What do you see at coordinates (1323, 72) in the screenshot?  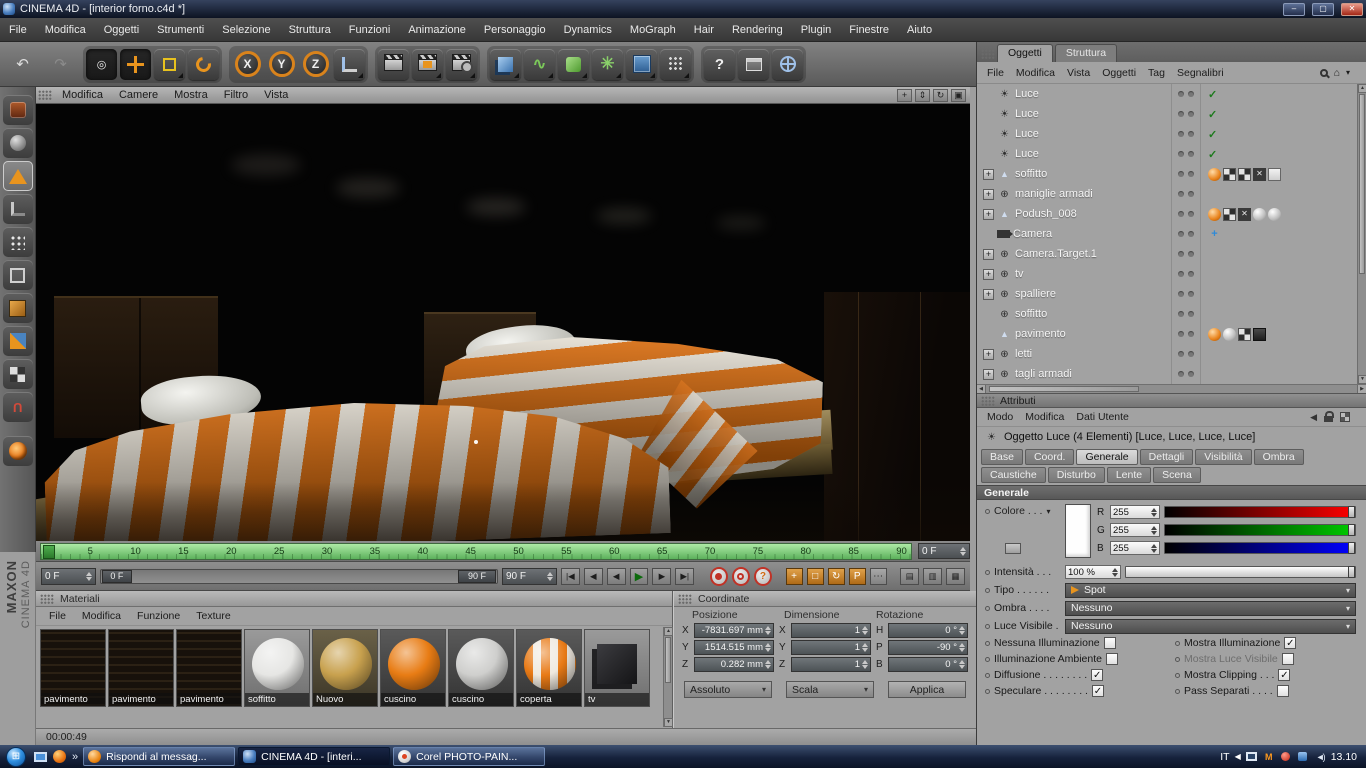 I see `search-icon` at bounding box center [1323, 72].